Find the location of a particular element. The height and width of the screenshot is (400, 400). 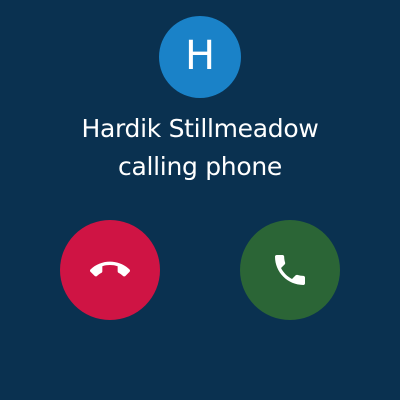

avatar-initial: H is located at coordinates (200, 56).